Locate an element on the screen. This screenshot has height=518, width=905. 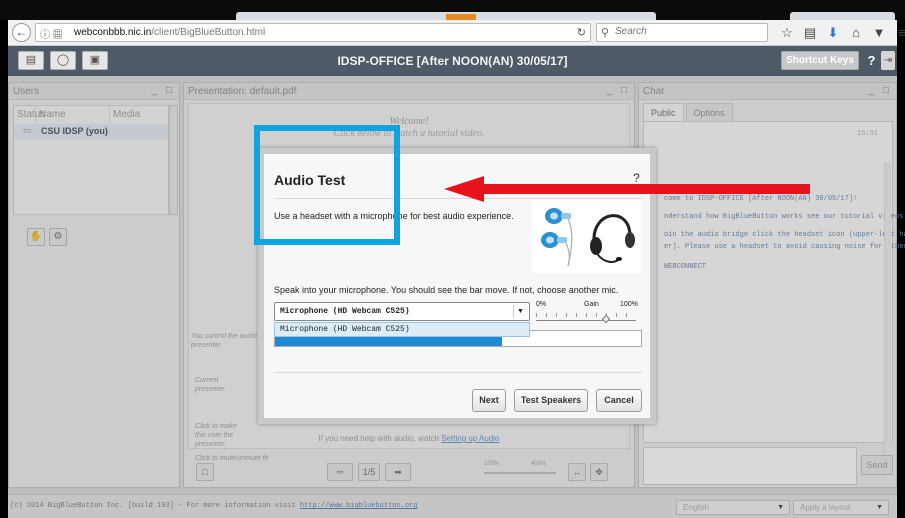
bookmark-star-icon: ☆ is located at coordinates (787, 32).